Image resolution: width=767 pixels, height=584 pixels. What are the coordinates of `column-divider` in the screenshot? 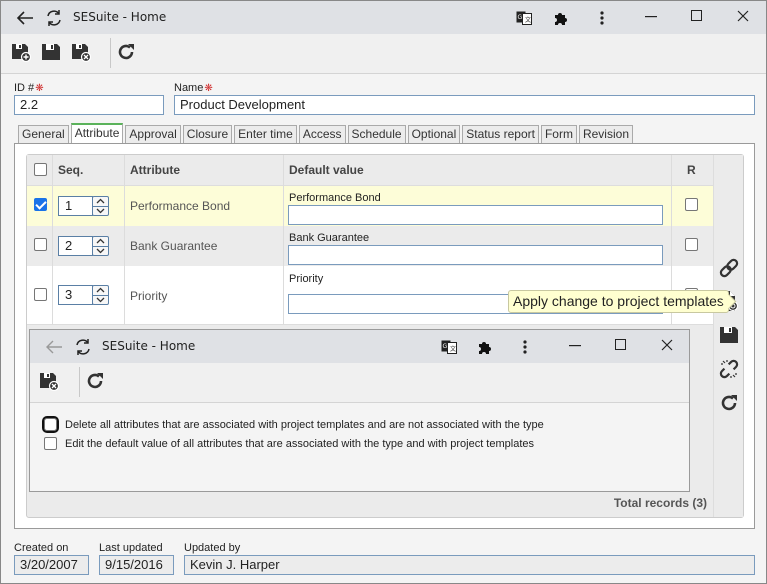 It's located at (52, 240).